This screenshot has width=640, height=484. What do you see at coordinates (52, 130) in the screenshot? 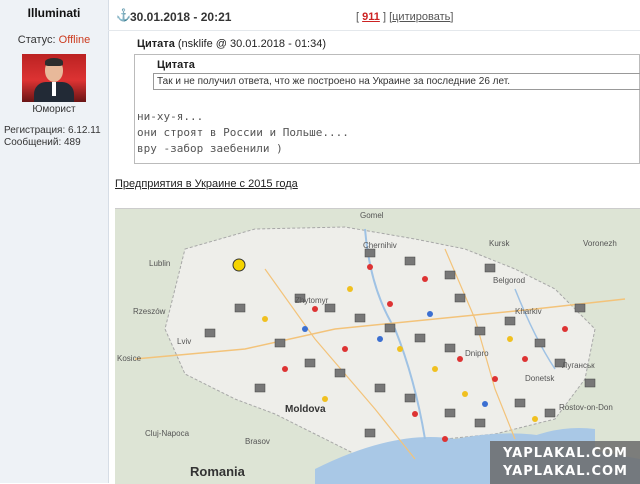
I see `registration-date: Регистрация: 6.12.11` at bounding box center [52, 130].